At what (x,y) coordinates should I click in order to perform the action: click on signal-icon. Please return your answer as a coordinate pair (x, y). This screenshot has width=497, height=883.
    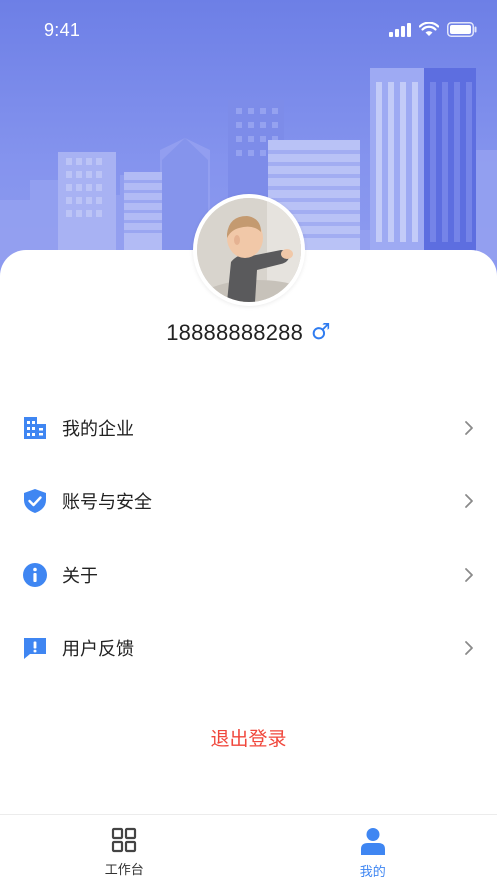
    Looking at the image, I should click on (400, 29).